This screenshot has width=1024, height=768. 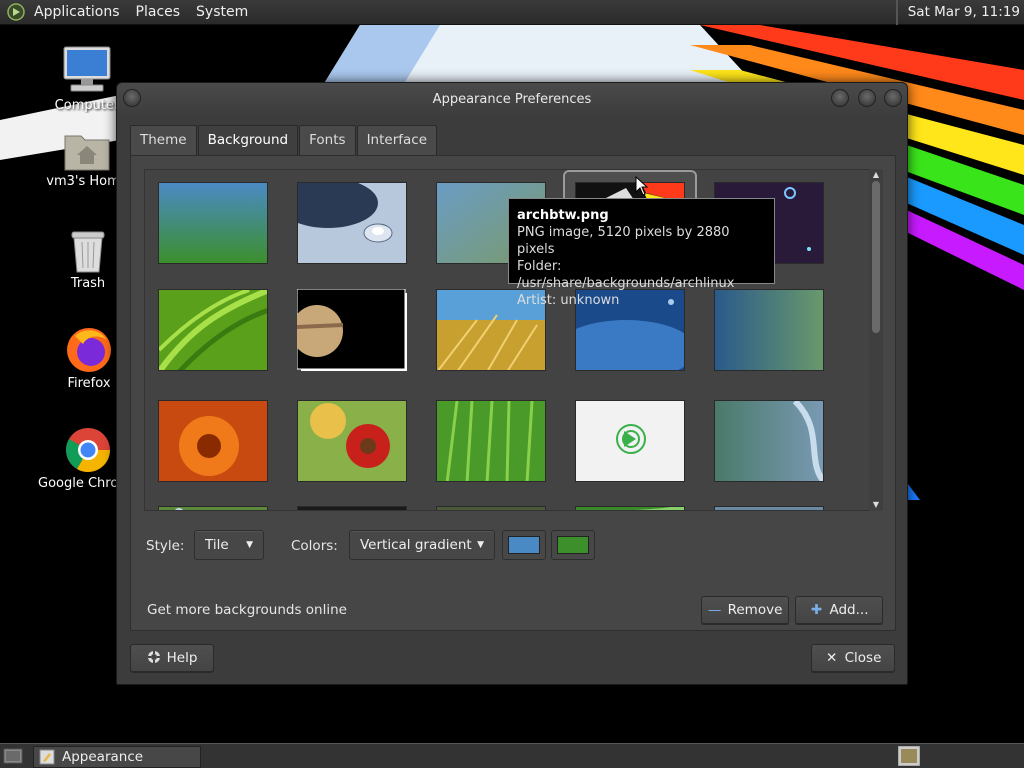 I want to click on maximize-button, so click(x=867, y=98).